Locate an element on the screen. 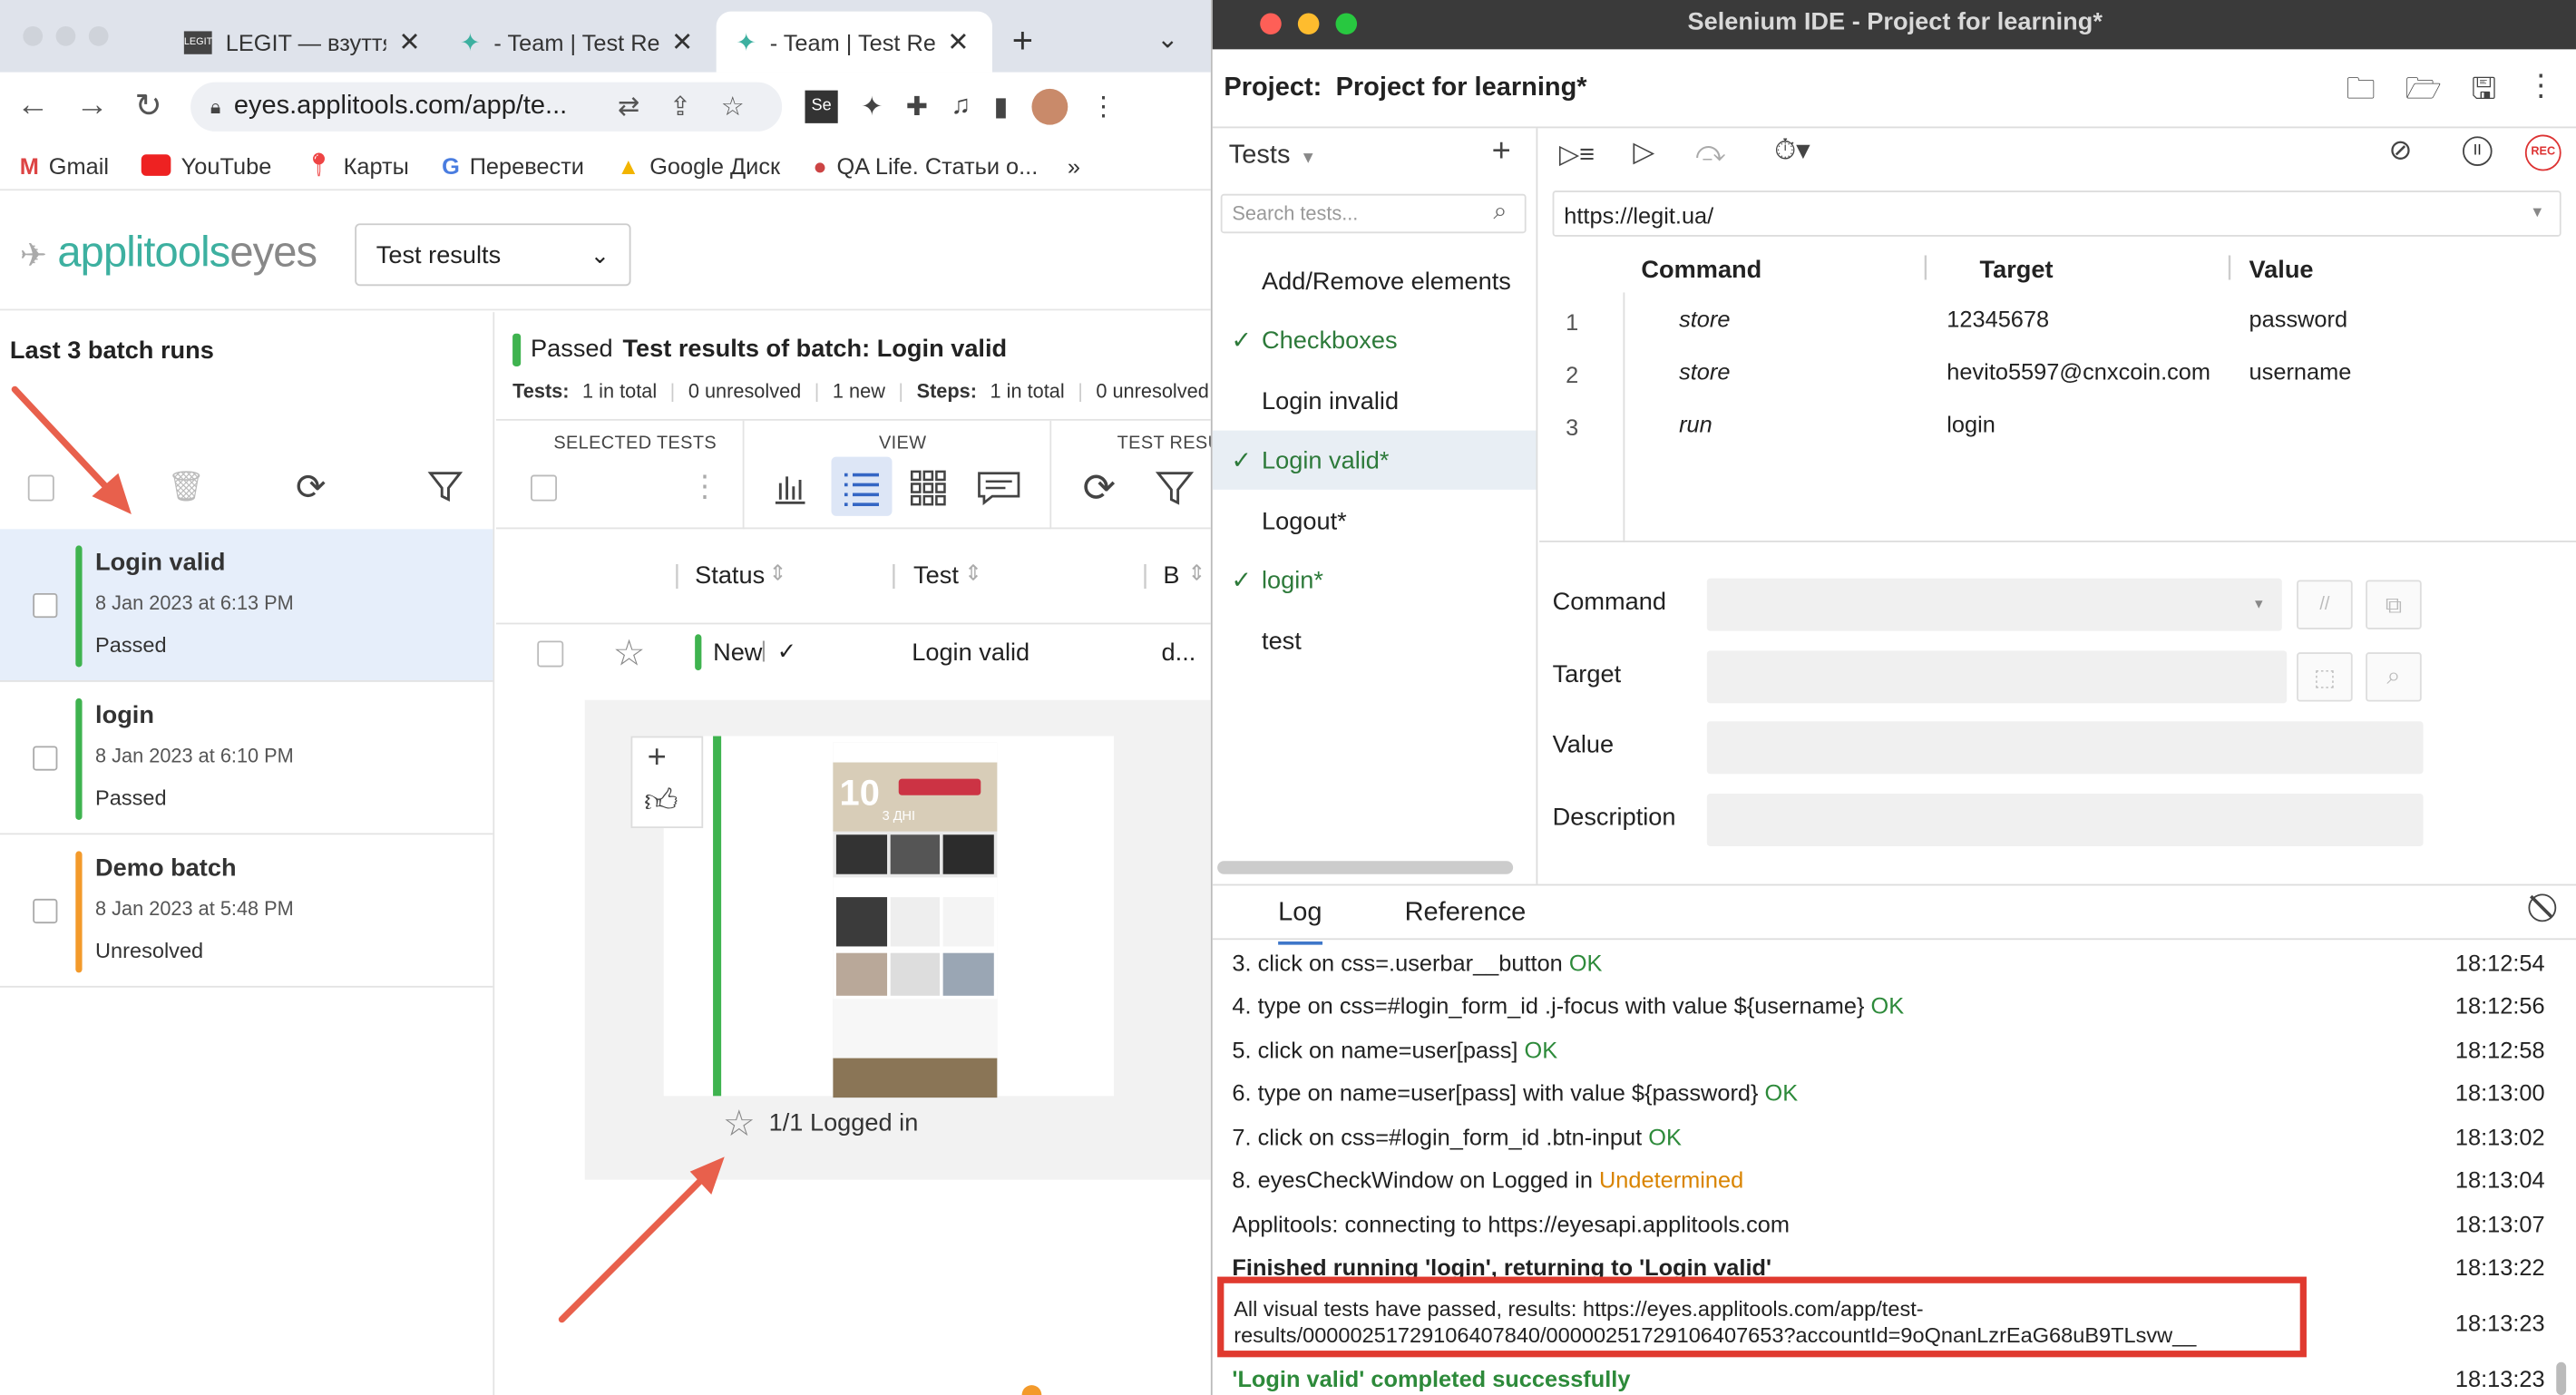 This screenshot has height=1395, width=2576. row-number: 3 is located at coordinates (1572, 428).